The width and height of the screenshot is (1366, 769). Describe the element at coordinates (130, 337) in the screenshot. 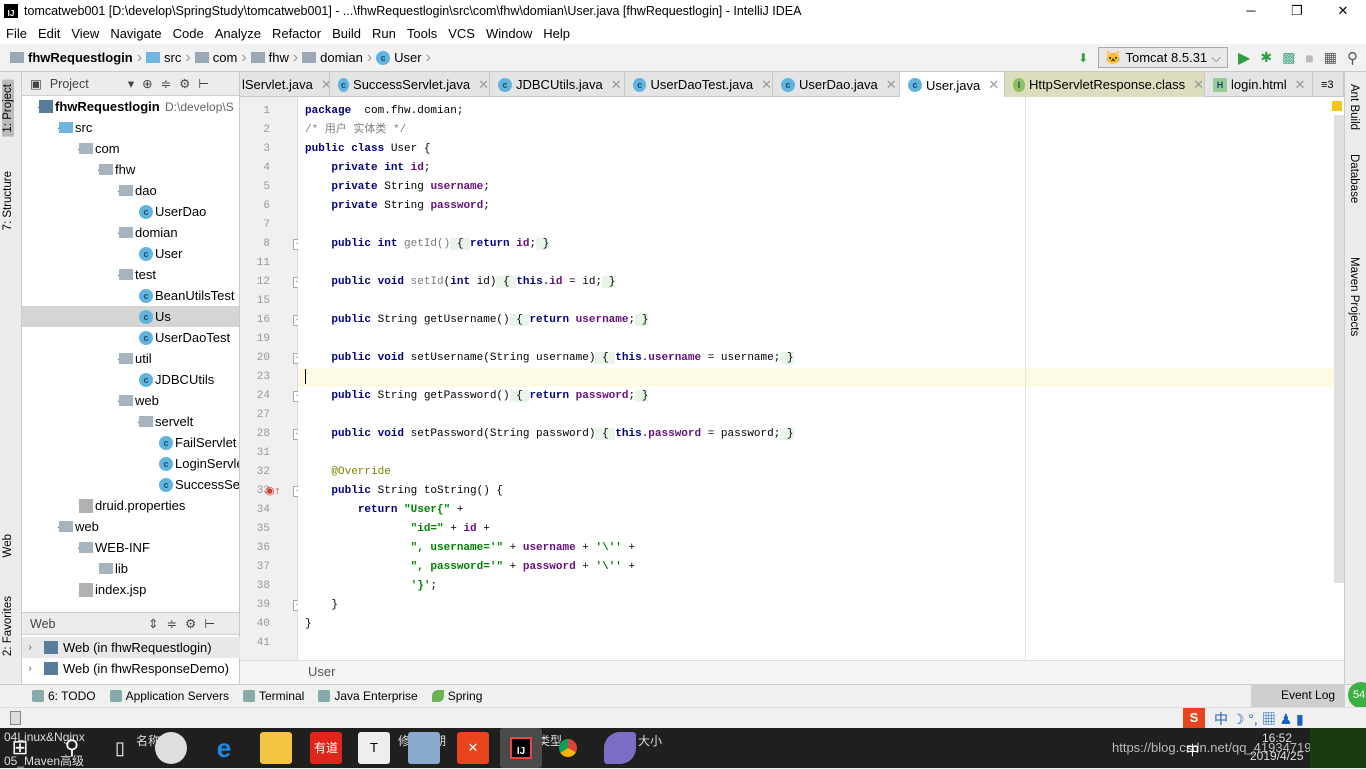

I see `tree-item: c UserDaoTest` at that location.